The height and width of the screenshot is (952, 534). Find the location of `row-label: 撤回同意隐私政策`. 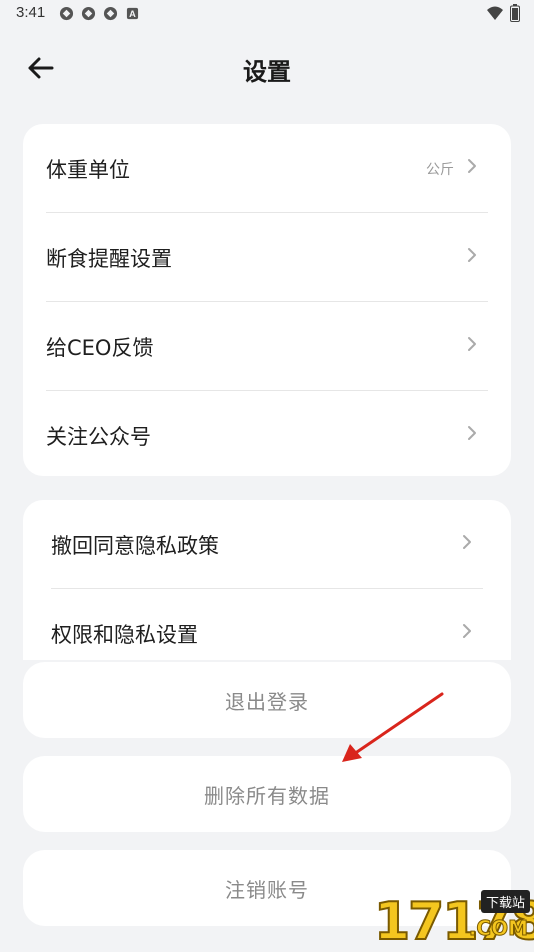

row-label: 撤回同意隐私政策 is located at coordinates (135, 546).